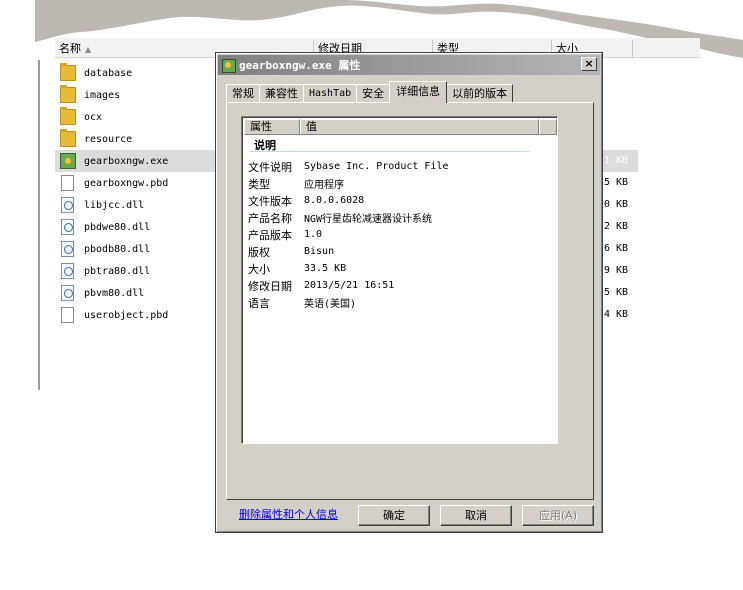 The image size is (743, 590). What do you see at coordinates (259, 303) in the screenshot?
I see `property-key: 语言` at bounding box center [259, 303].